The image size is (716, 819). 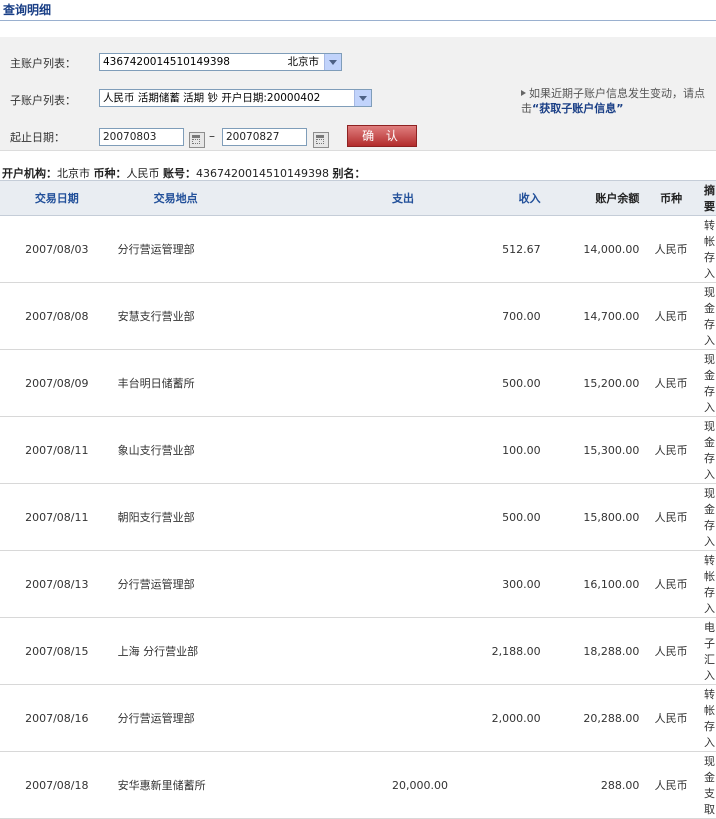 I want to click on note-prefix: 击, so click(x=526, y=108).